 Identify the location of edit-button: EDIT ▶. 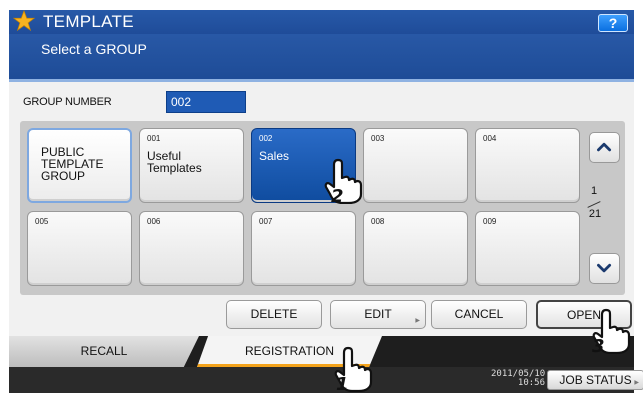
(378, 314).